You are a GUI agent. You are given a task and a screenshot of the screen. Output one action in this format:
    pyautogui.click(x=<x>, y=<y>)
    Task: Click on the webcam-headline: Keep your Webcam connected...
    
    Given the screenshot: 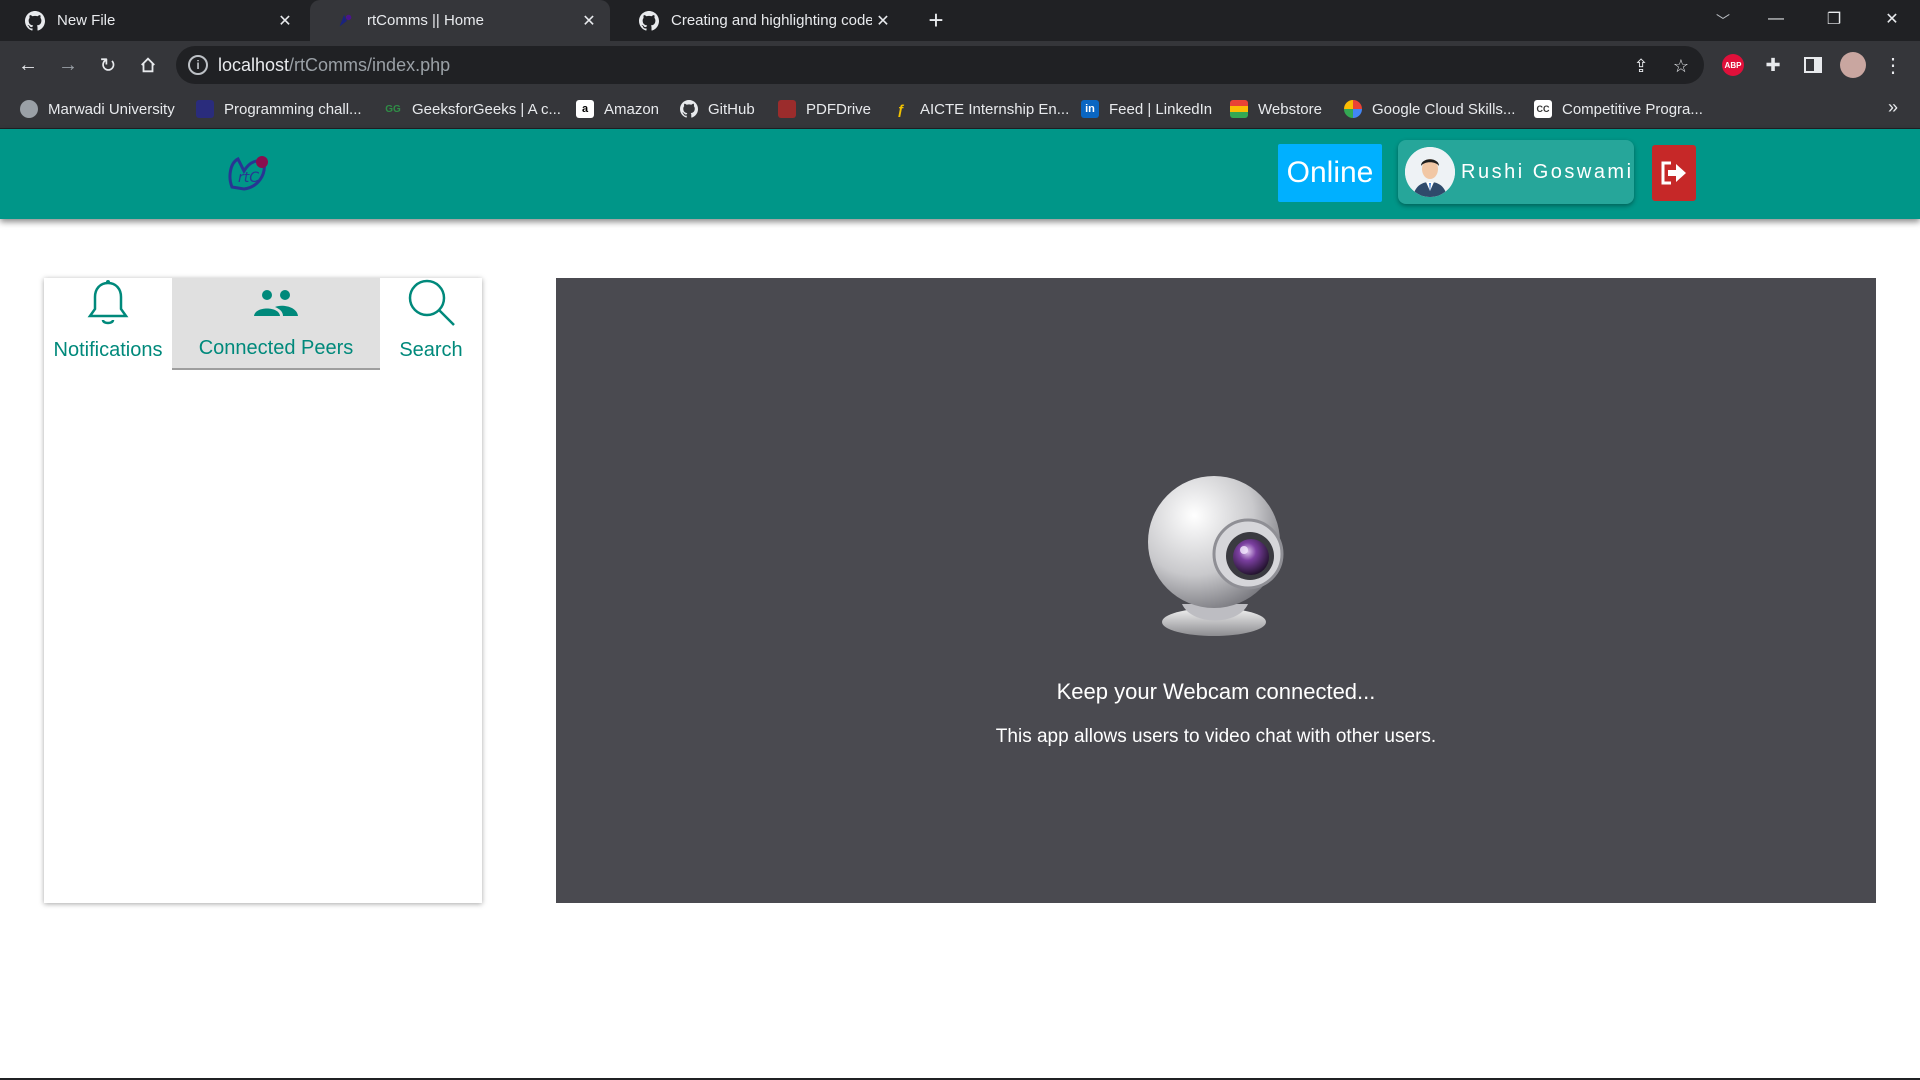 What is the action you would take?
    pyautogui.click(x=1216, y=691)
    